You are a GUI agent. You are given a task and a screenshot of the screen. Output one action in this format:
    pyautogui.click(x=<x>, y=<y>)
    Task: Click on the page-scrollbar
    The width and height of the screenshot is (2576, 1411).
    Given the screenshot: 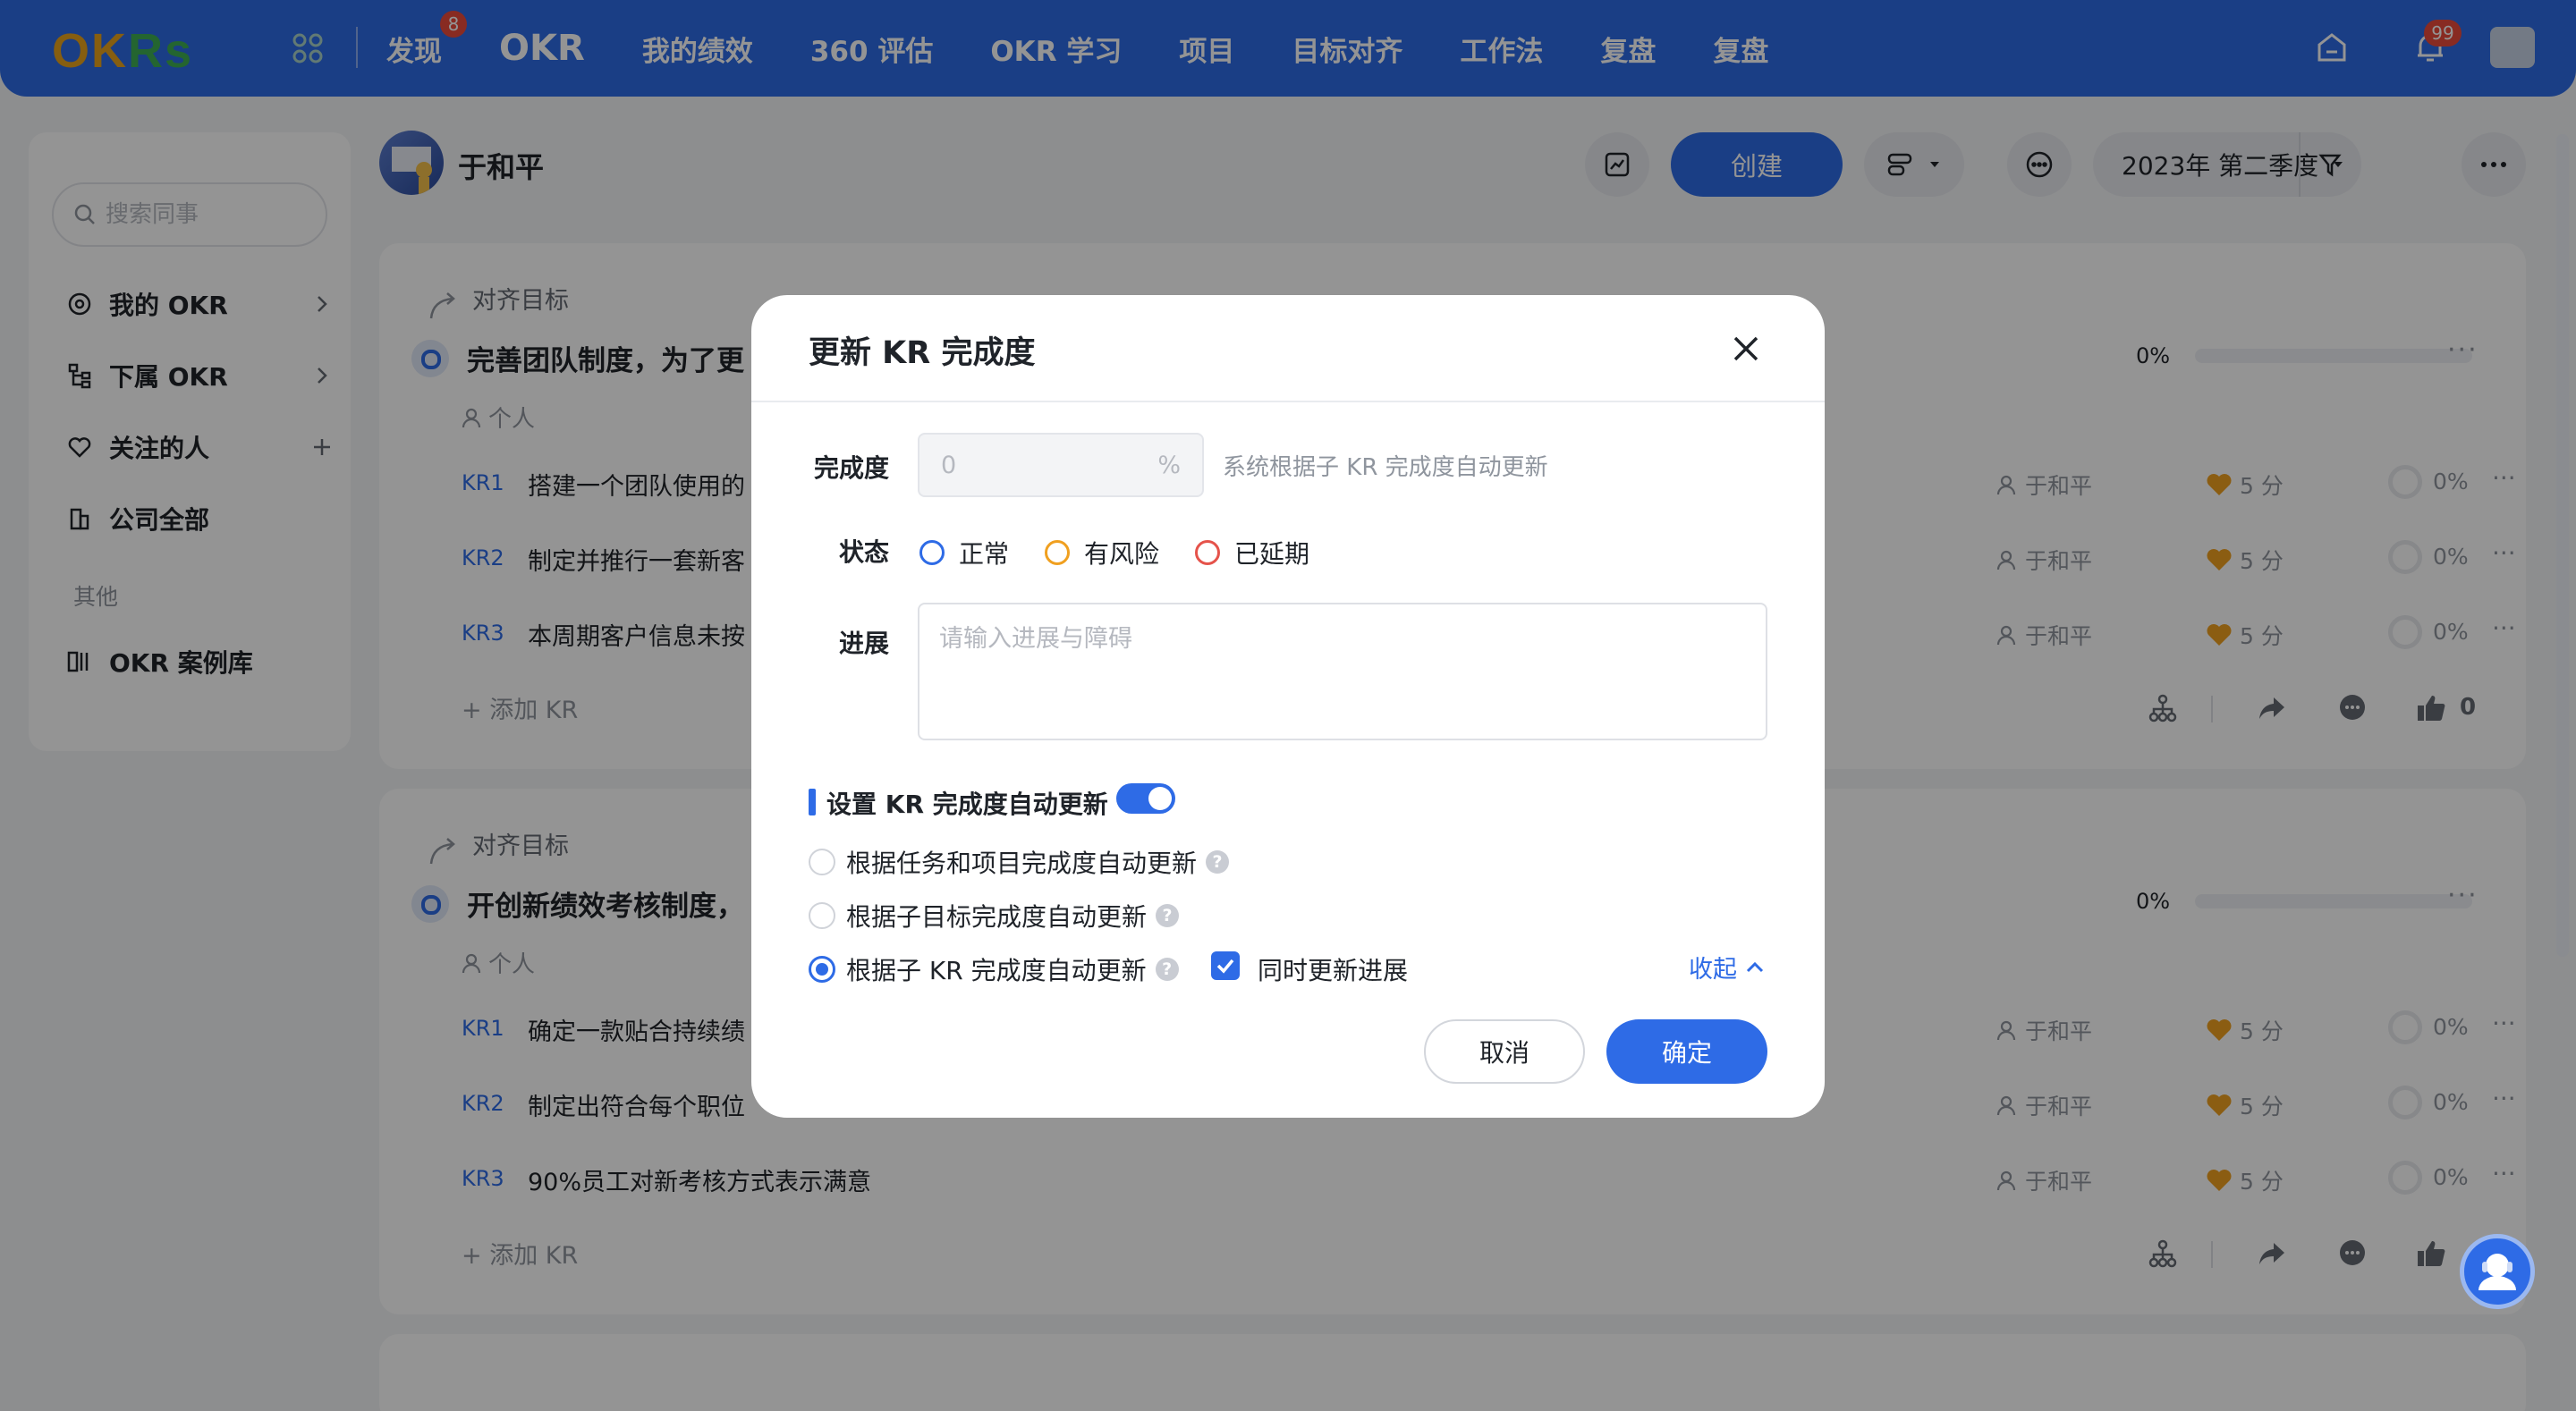 What is the action you would take?
    pyautogui.click(x=2562, y=546)
    